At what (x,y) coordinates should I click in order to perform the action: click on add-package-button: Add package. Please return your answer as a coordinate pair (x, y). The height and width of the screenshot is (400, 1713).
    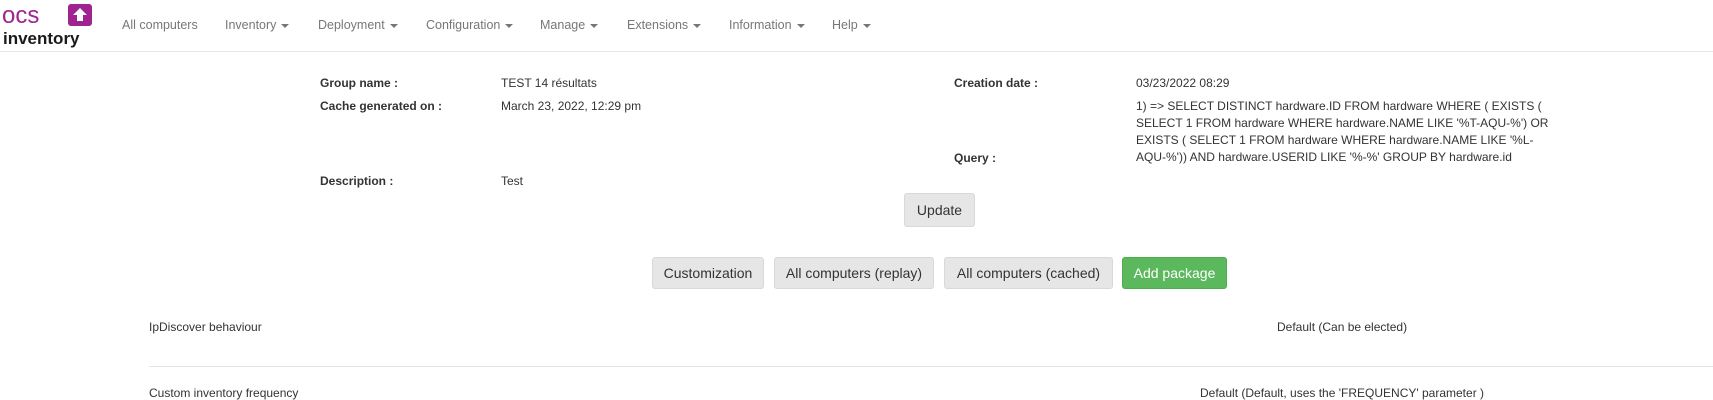
    Looking at the image, I should click on (1174, 273).